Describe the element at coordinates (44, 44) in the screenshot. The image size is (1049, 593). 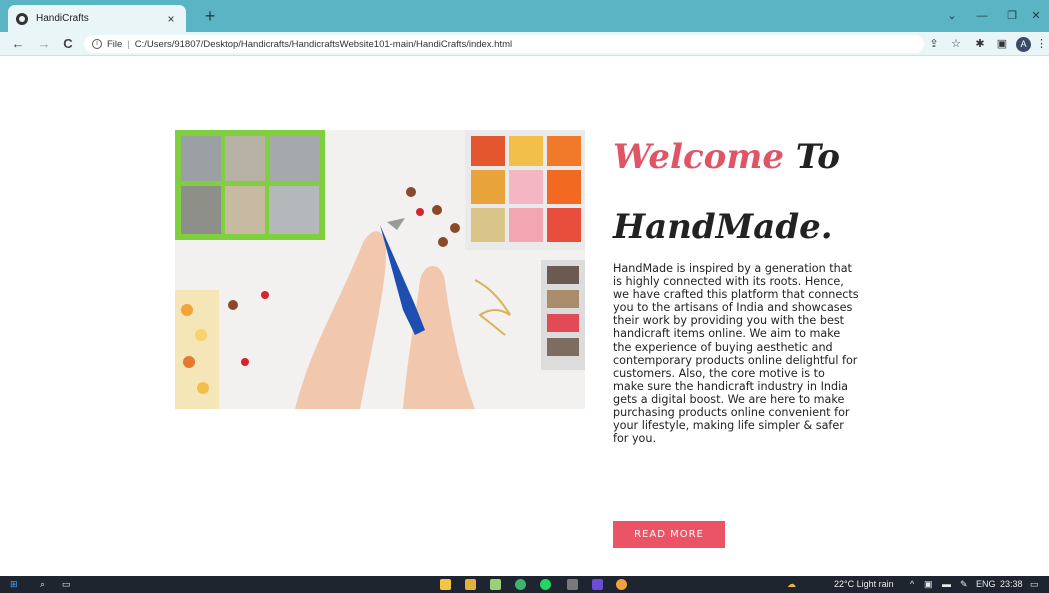
I see `forward-button: →` at that location.